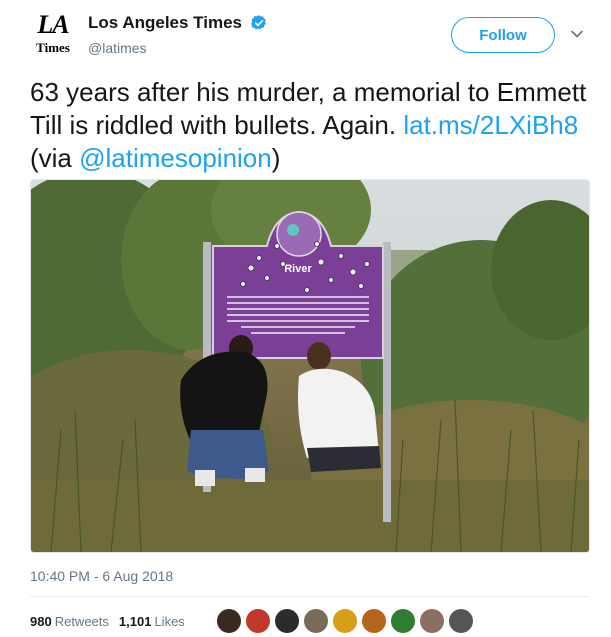  I want to click on handle: @latimes, so click(178, 48).